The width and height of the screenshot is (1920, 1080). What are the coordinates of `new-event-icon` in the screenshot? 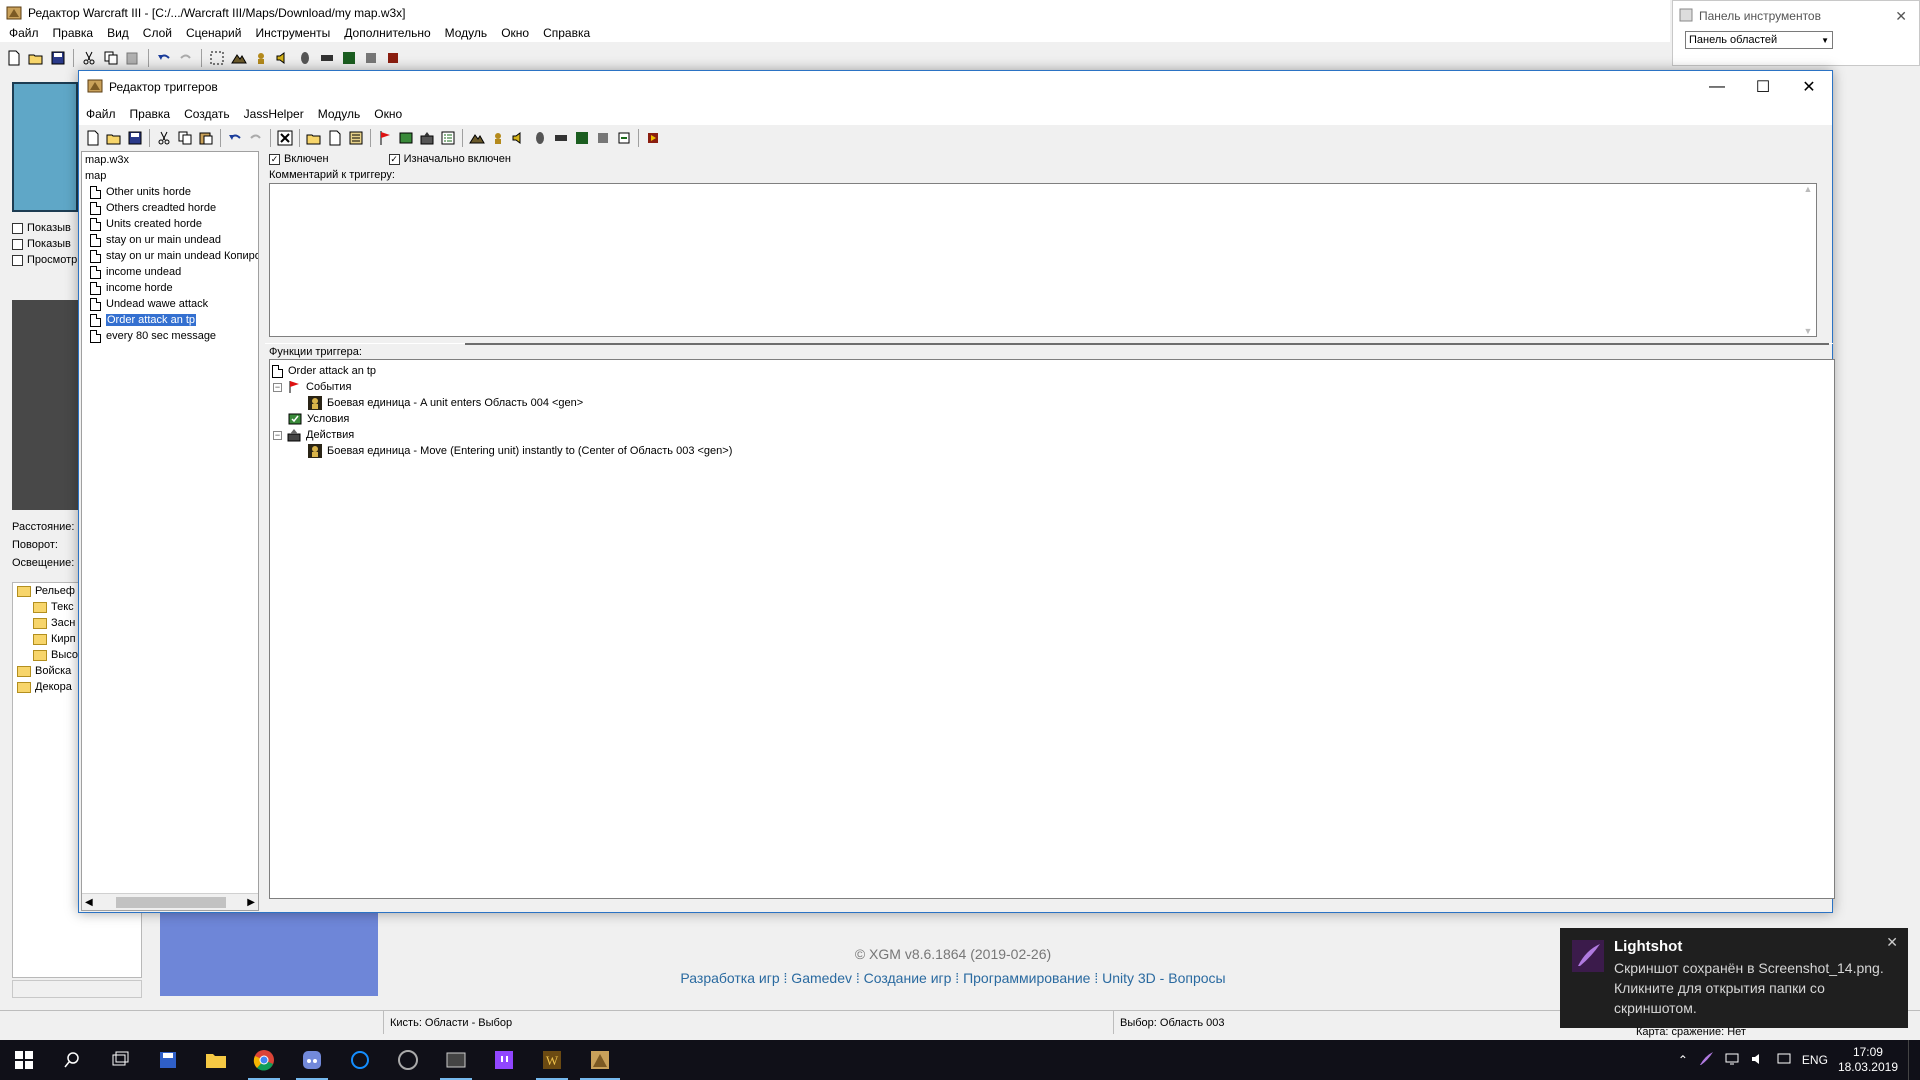 It's located at (385, 138).